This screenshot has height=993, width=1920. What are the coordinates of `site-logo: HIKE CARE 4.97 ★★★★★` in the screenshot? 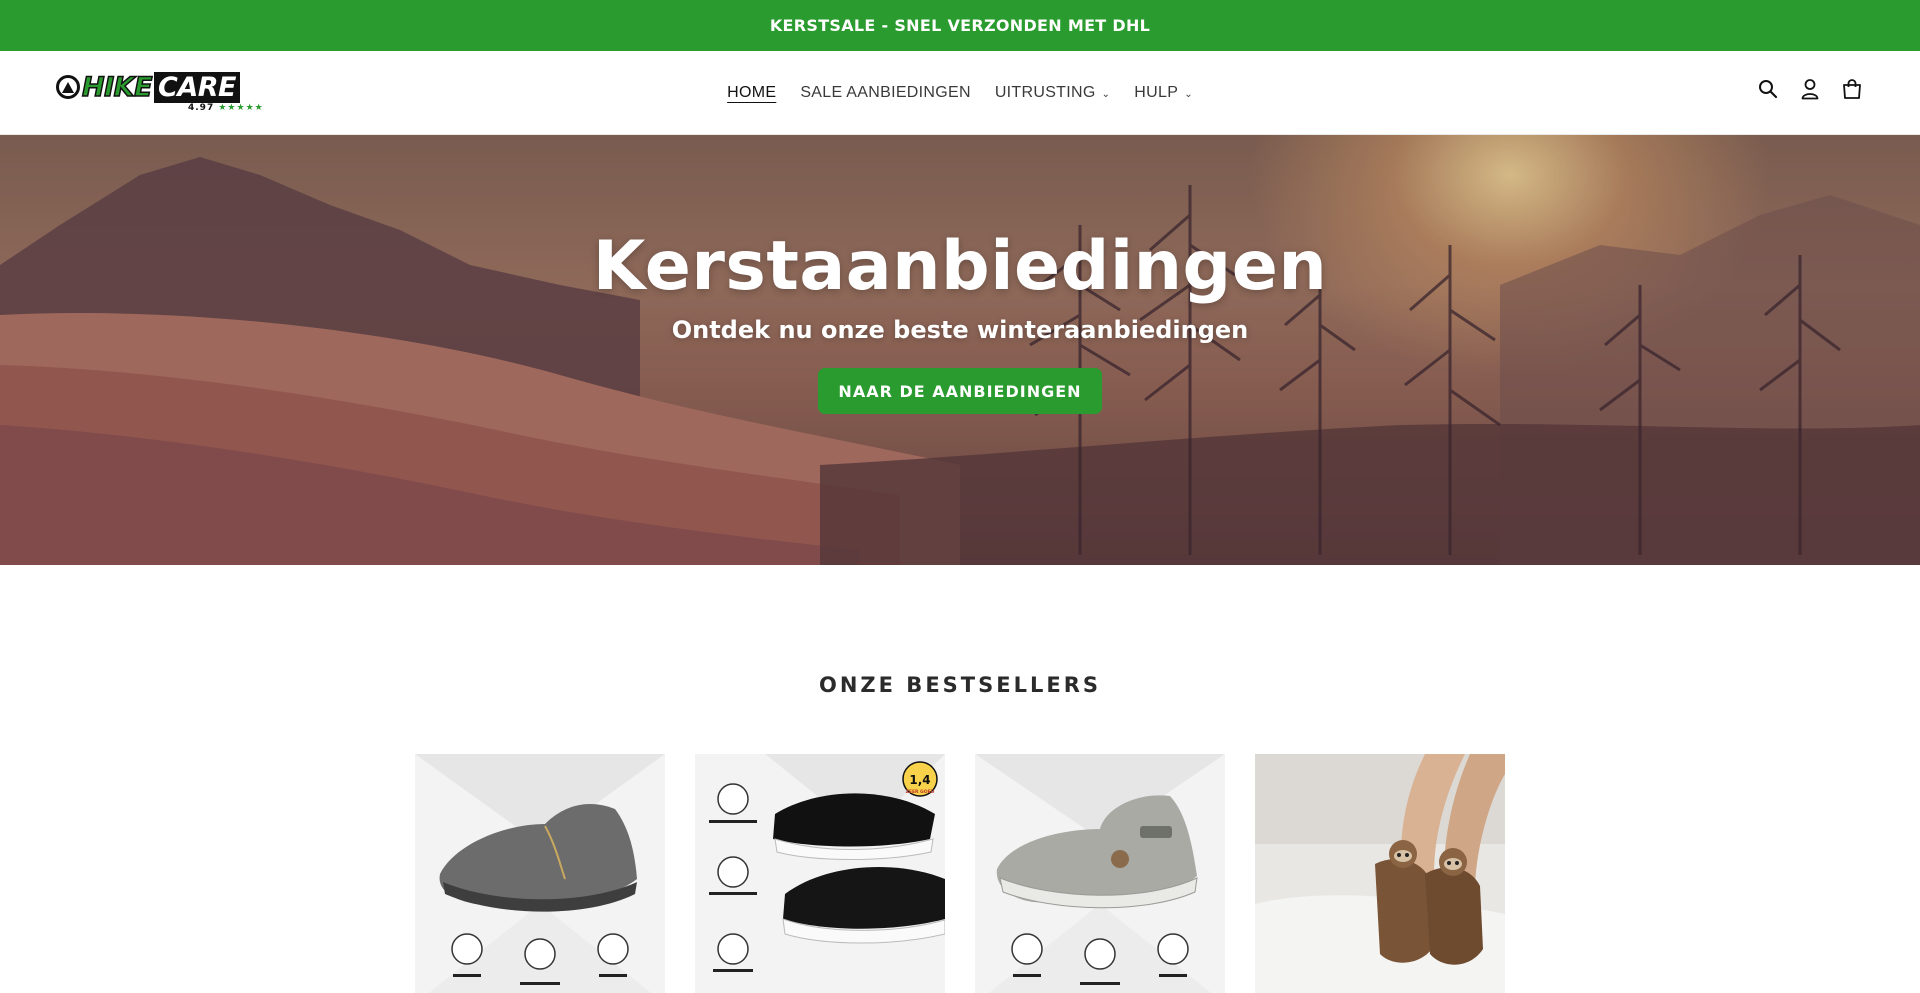 It's located at (166, 93).